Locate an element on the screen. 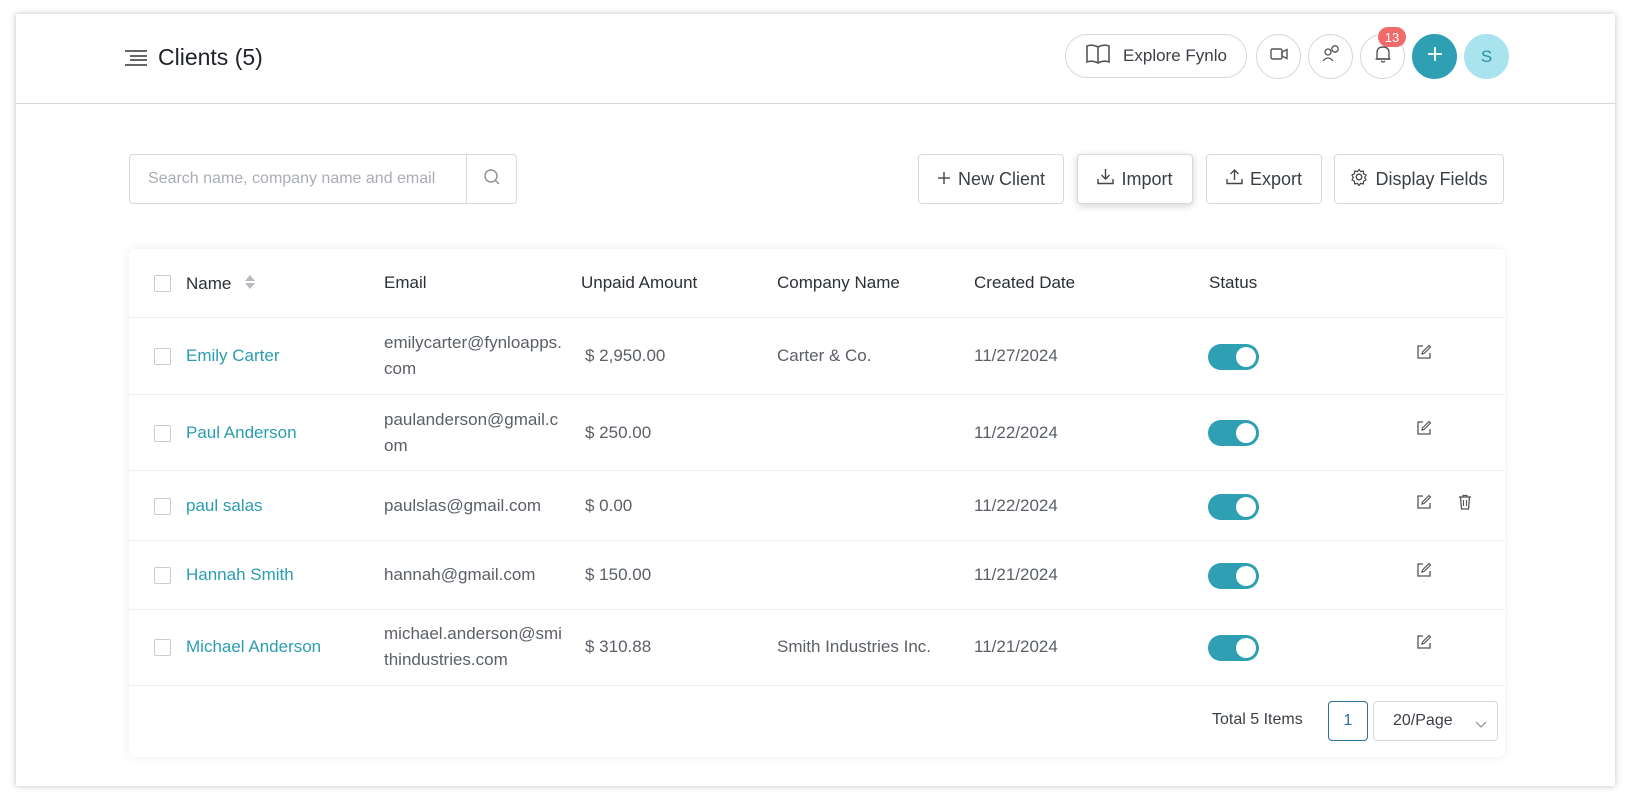  notifications-button: 13 is located at coordinates (1383, 53).